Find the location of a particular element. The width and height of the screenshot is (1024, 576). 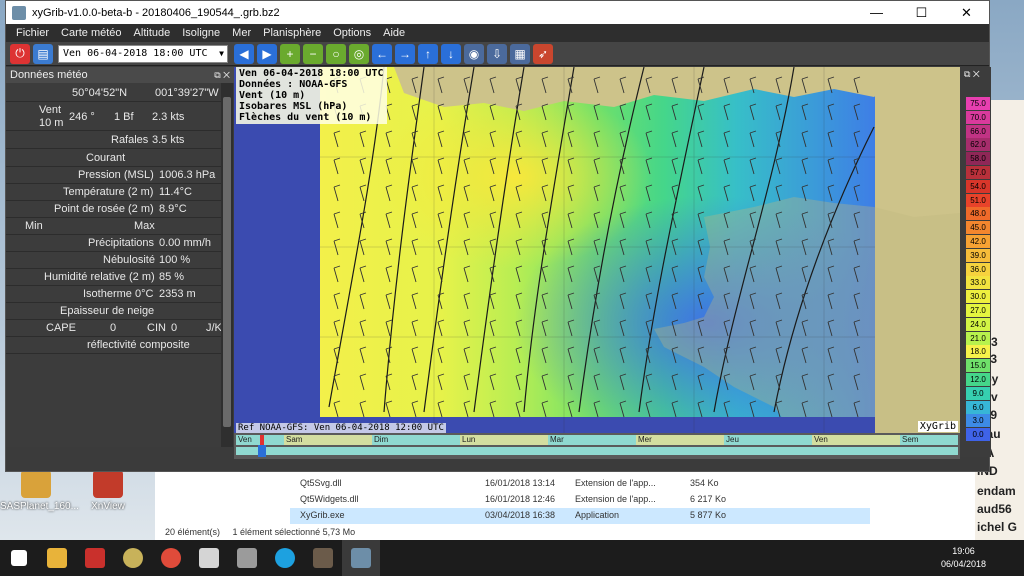

pan-down-icon: ↓ is located at coordinates (451, 53).